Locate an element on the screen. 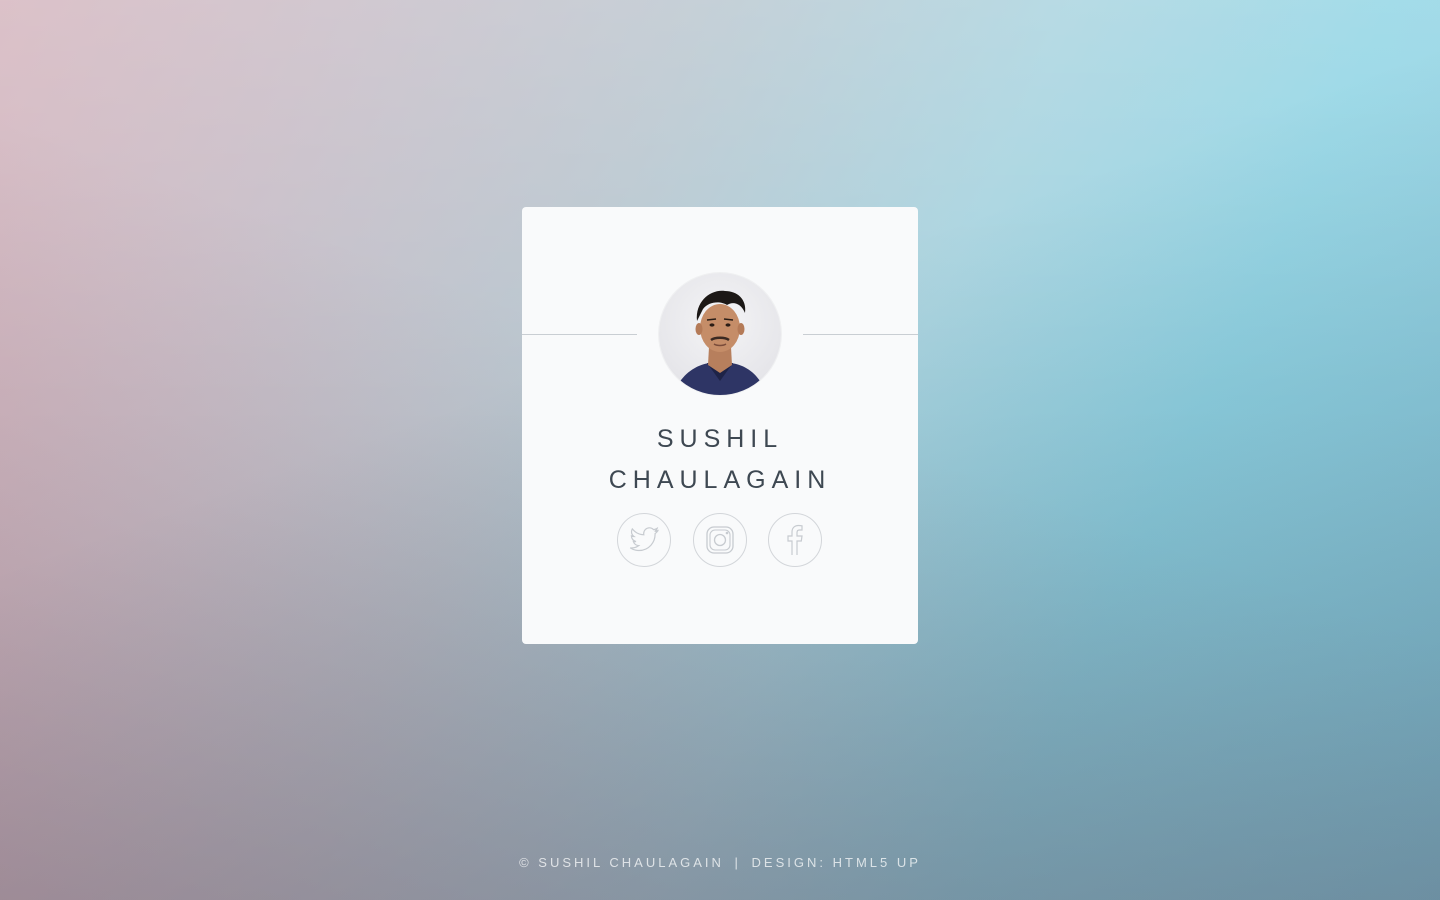  avatar is located at coordinates (720, 334).